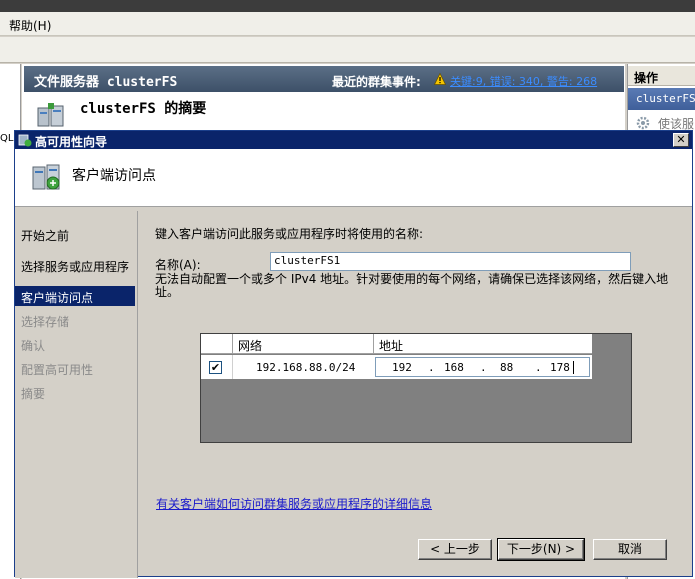 The height and width of the screenshot is (579, 695). Describe the element at coordinates (483, 343) in the screenshot. I see `header-address: 地址` at that location.